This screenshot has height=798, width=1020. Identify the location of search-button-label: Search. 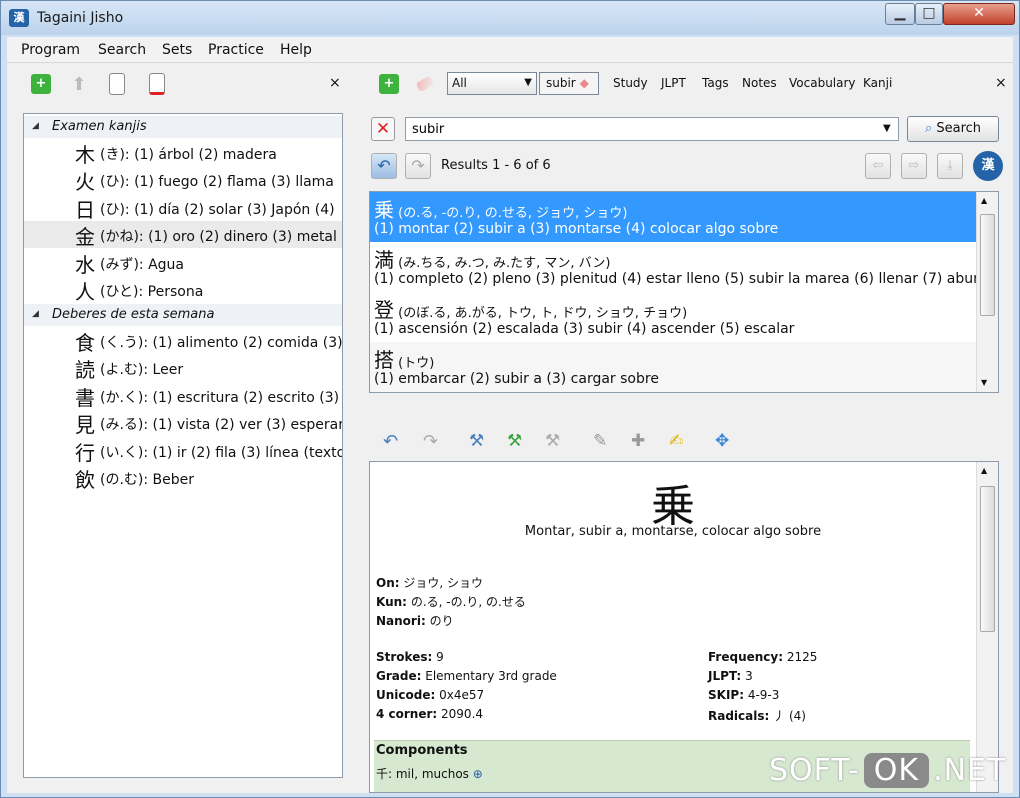
(959, 128).